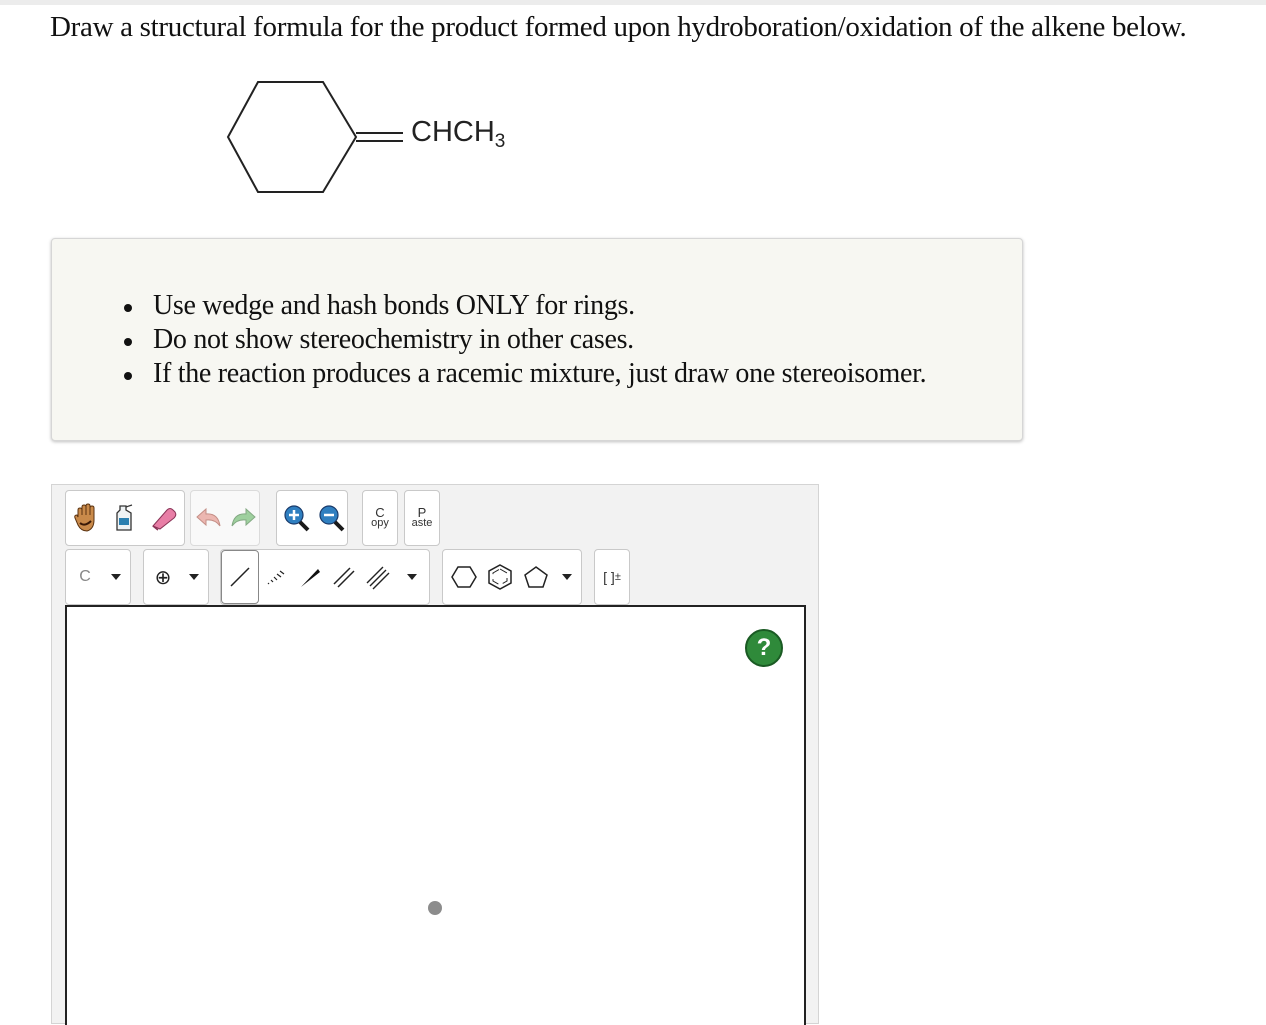 This screenshot has width=1266, height=1025. I want to click on cyclopentane-icon, so click(536, 577).